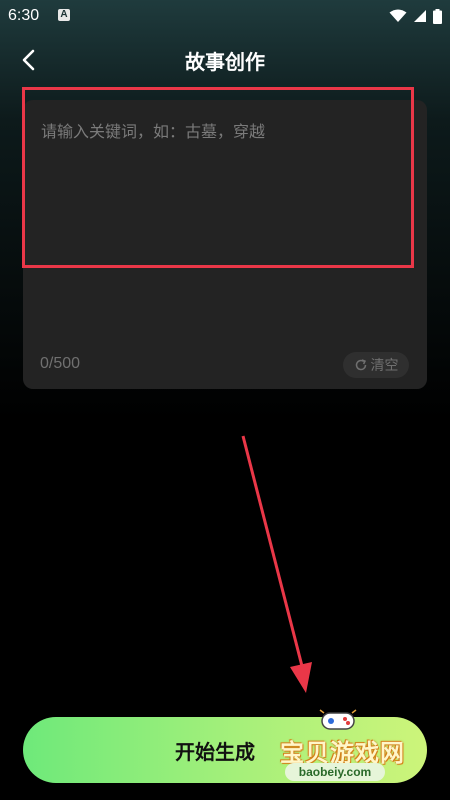  Describe the element at coordinates (338, 719) in the screenshot. I see `gamepad-icon` at that location.